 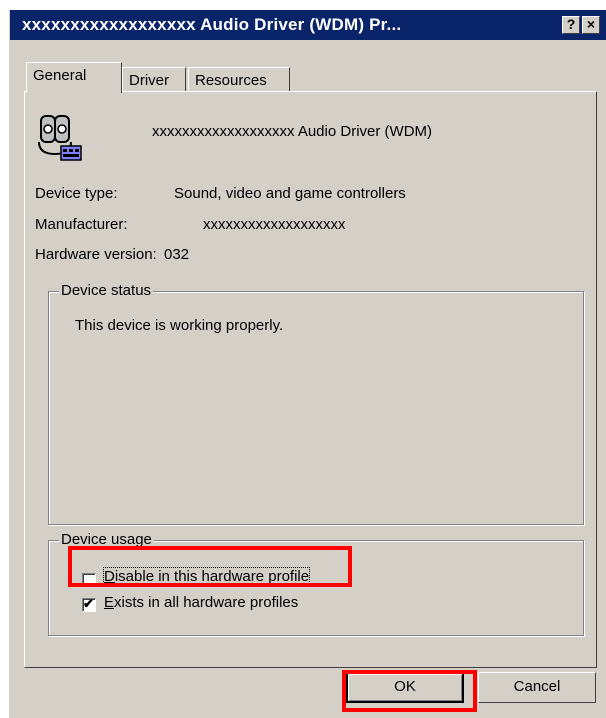 What do you see at coordinates (405, 687) in the screenshot?
I see `ok-button: OK` at bounding box center [405, 687].